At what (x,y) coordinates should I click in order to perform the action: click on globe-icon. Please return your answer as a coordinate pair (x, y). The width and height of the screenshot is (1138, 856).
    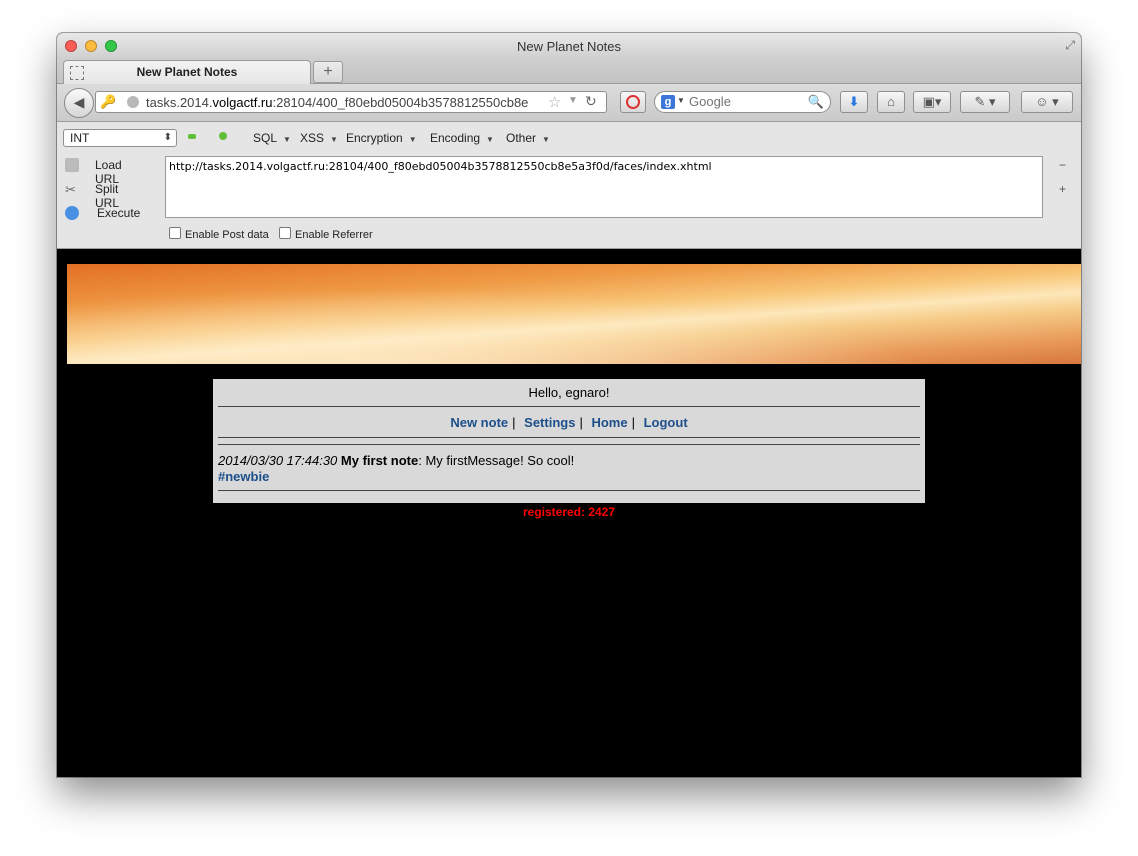
    Looking at the image, I should click on (133, 102).